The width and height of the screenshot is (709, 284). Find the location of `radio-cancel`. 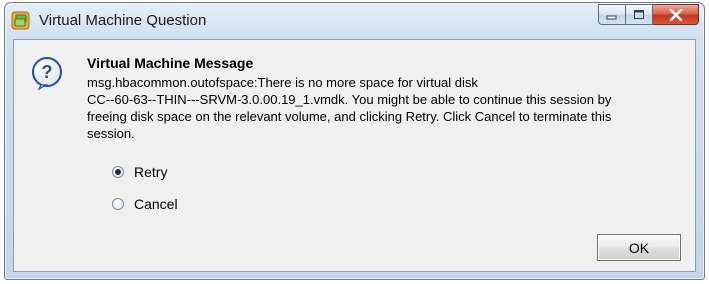

radio-cancel is located at coordinates (118, 204).